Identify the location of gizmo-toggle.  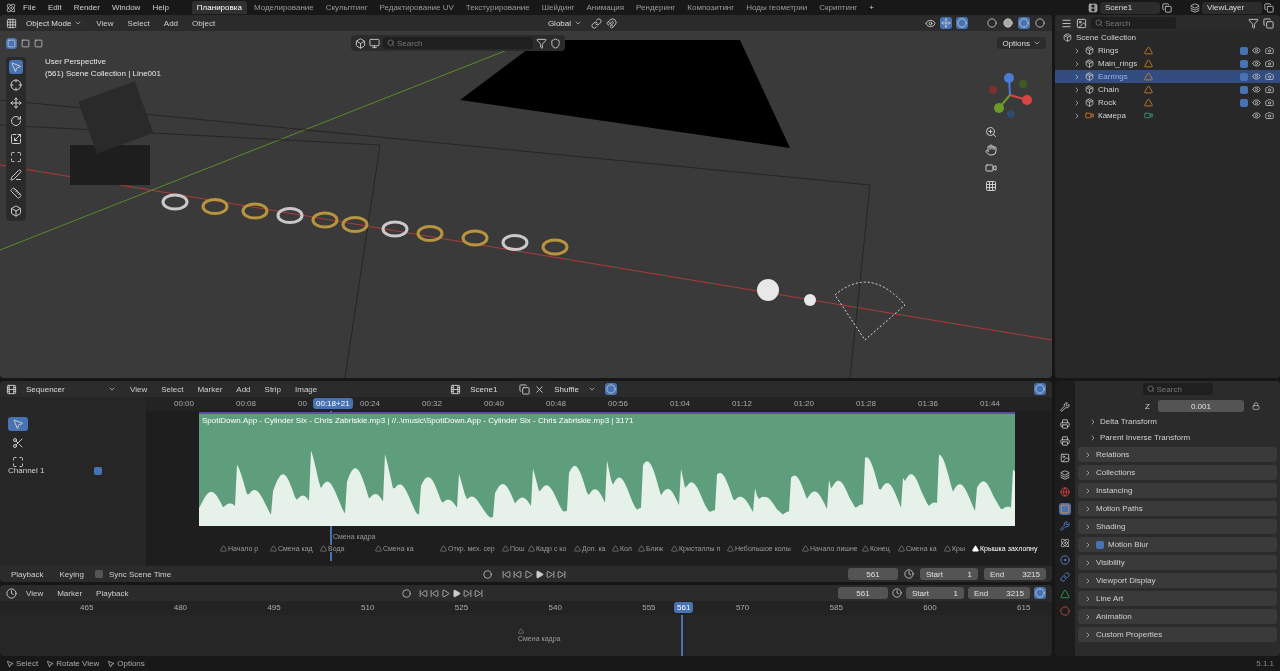
(946, 23).